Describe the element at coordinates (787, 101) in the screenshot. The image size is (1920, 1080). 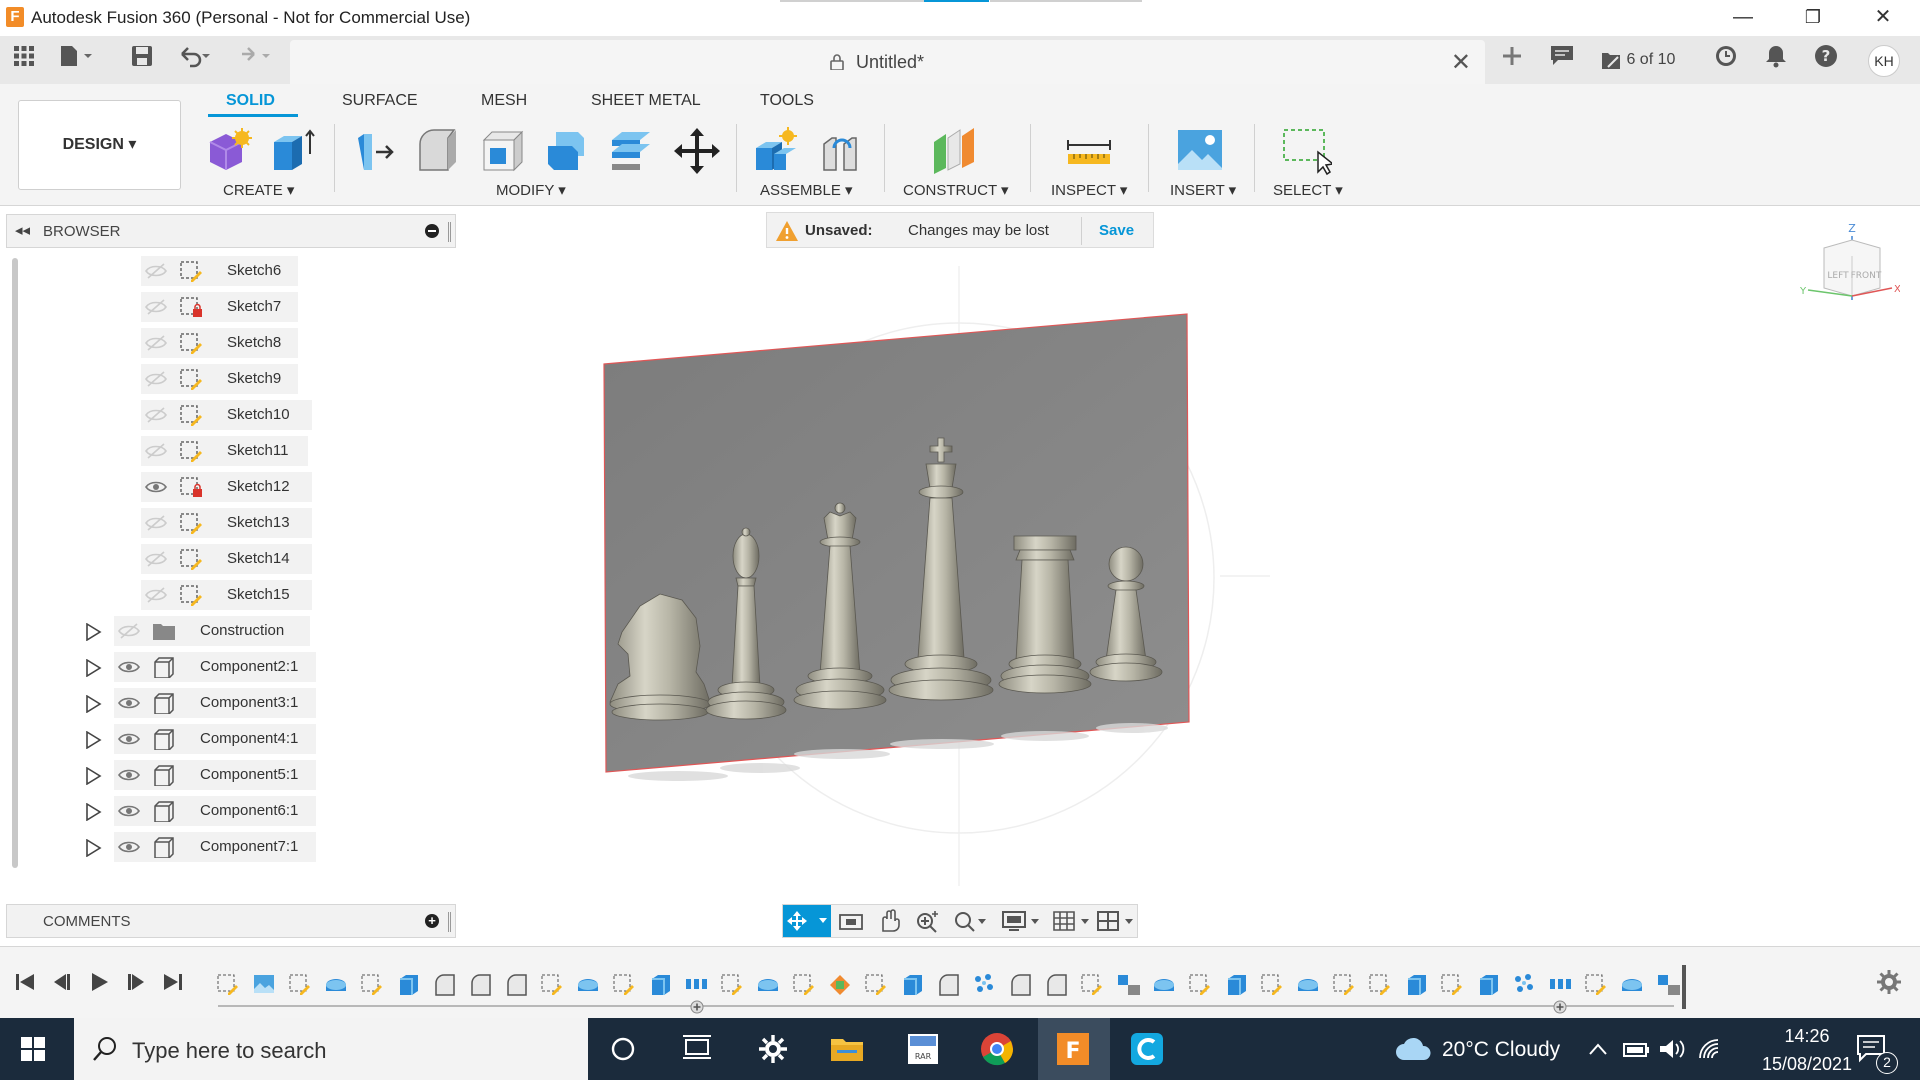
I see `tab-tools: TOOLS` at that location.